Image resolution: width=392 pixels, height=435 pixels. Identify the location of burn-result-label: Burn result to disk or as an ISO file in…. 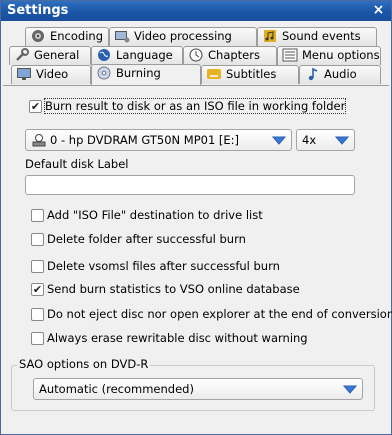
(195, 106).